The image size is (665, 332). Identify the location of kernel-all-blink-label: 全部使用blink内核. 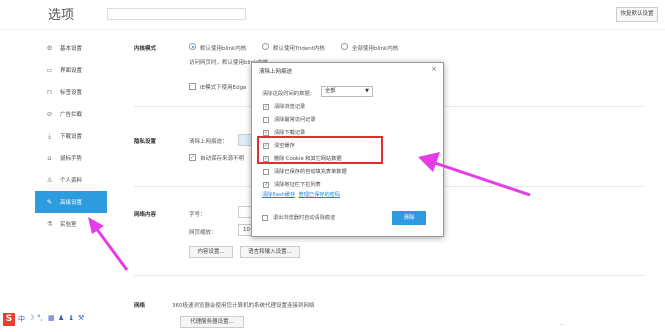
(375, 49).